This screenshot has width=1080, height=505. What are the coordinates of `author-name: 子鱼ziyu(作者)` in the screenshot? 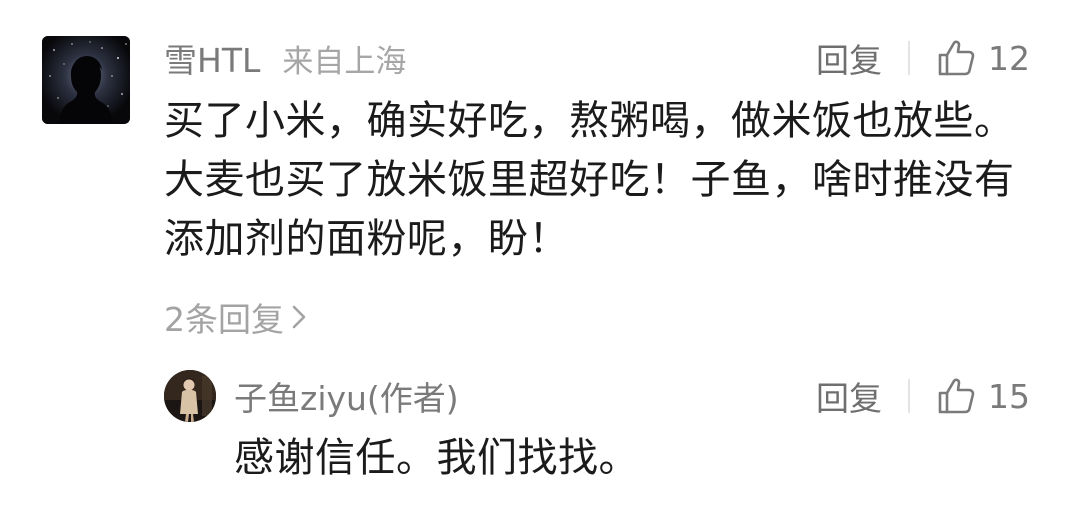 It's located at (346, 396).